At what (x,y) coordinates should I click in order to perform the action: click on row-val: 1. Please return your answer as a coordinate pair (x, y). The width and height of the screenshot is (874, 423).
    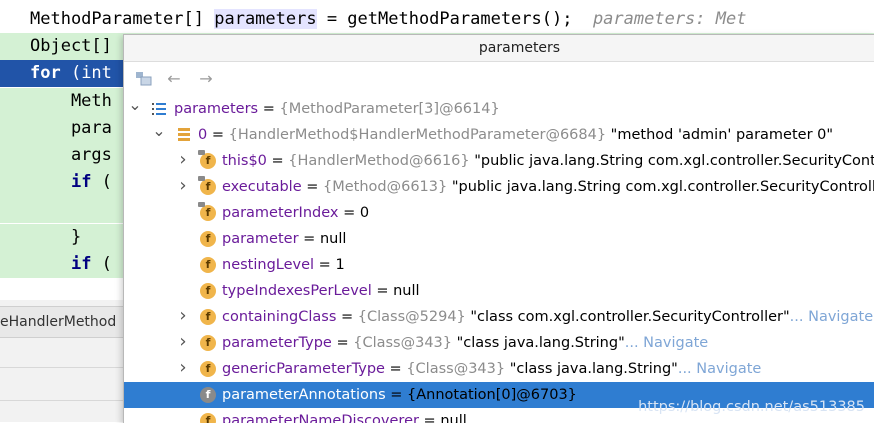
    Looking at the image, I should click on (340, 265).